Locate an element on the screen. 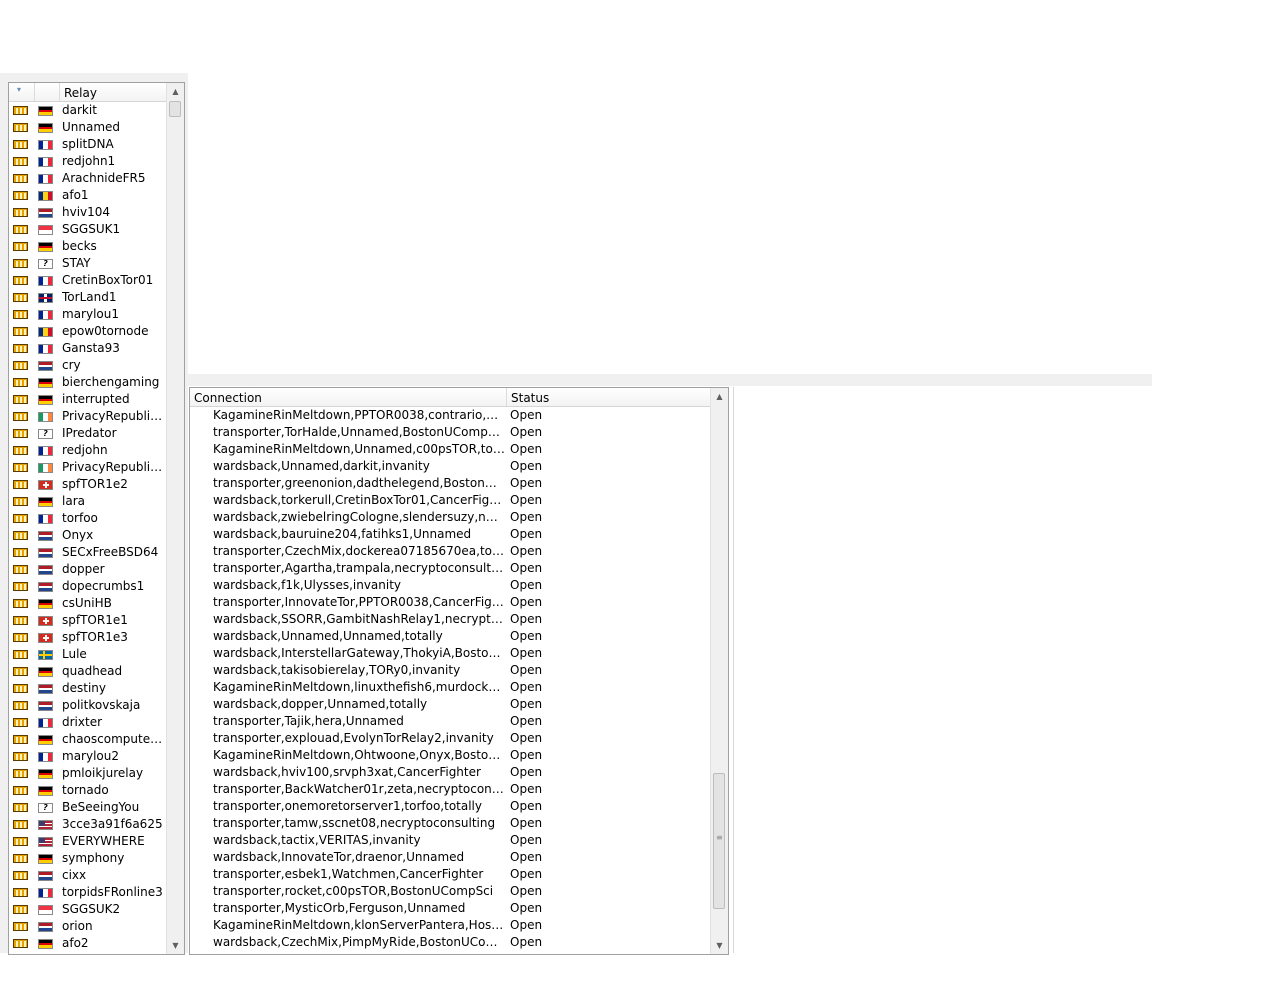 Image resolution: width=1280 pixels, height=984 pixels. relay-row: epow0tornode is located at coordinates (88, 331).